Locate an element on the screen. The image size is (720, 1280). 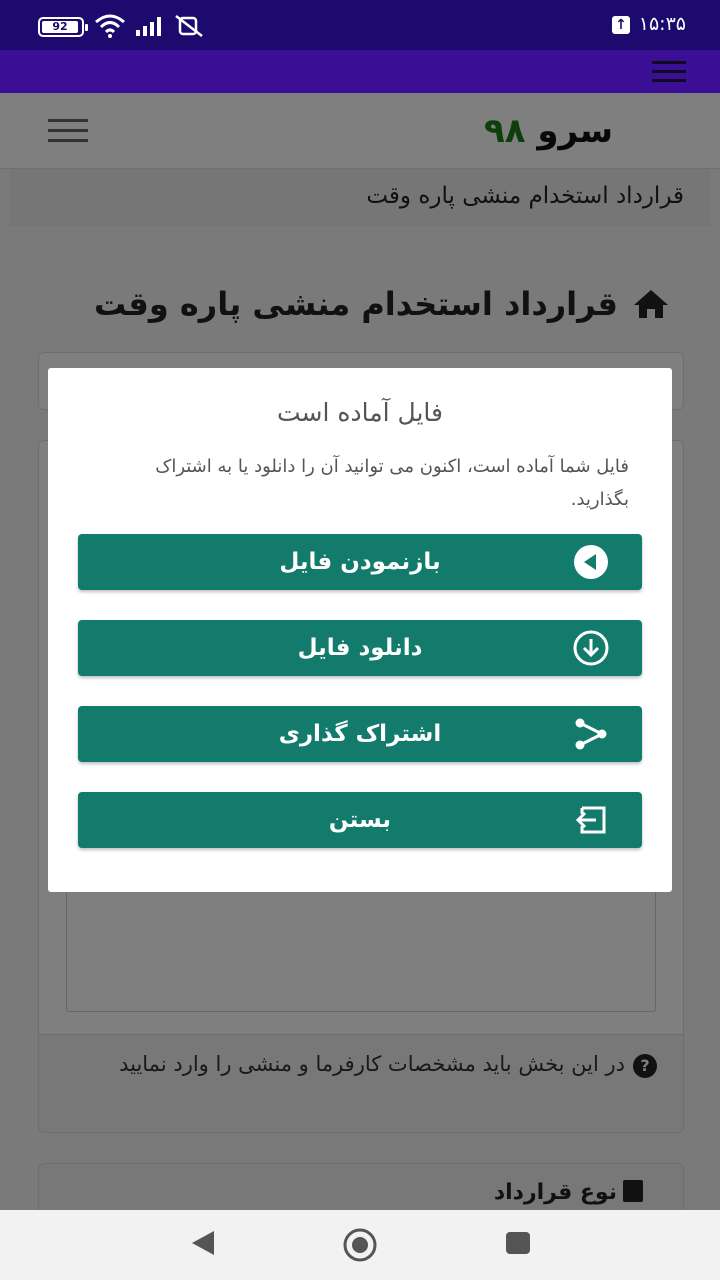
share-label: اشتراک گذاری is located at coordinates (360, 734).